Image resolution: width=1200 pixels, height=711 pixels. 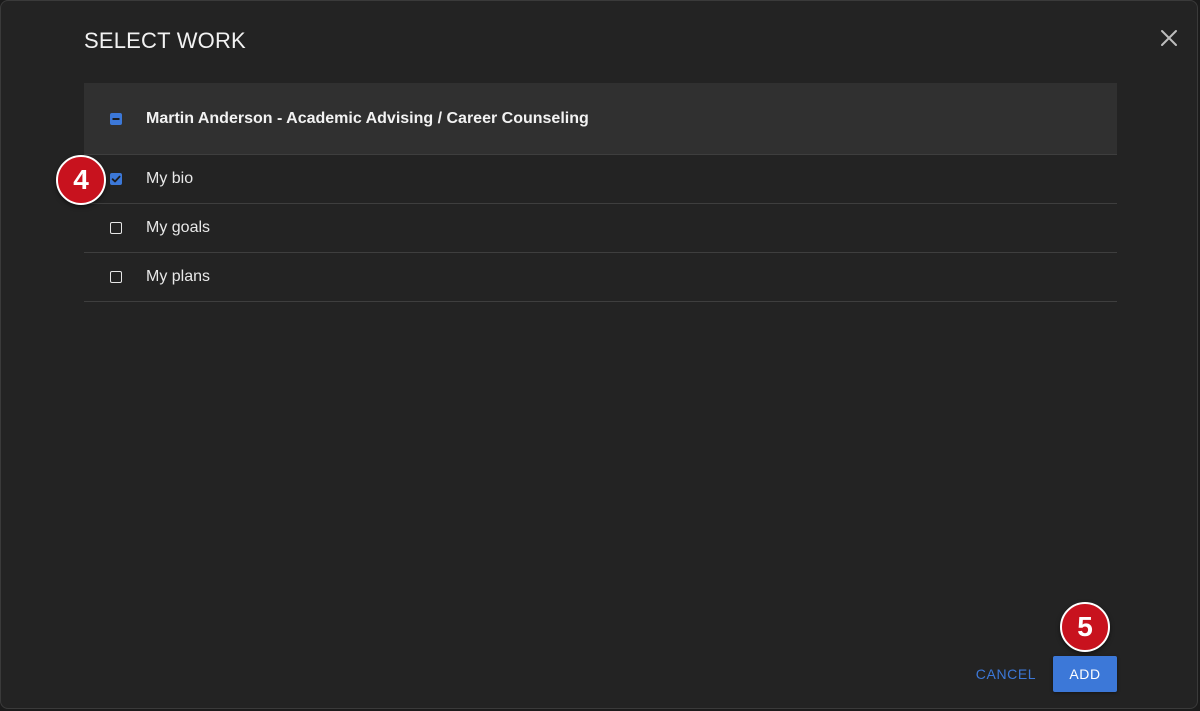 What do you see at coordinates (600, 179) in the screenshot?
I see `list-item-my-bio: My bio` at bounding box center [600, 179].